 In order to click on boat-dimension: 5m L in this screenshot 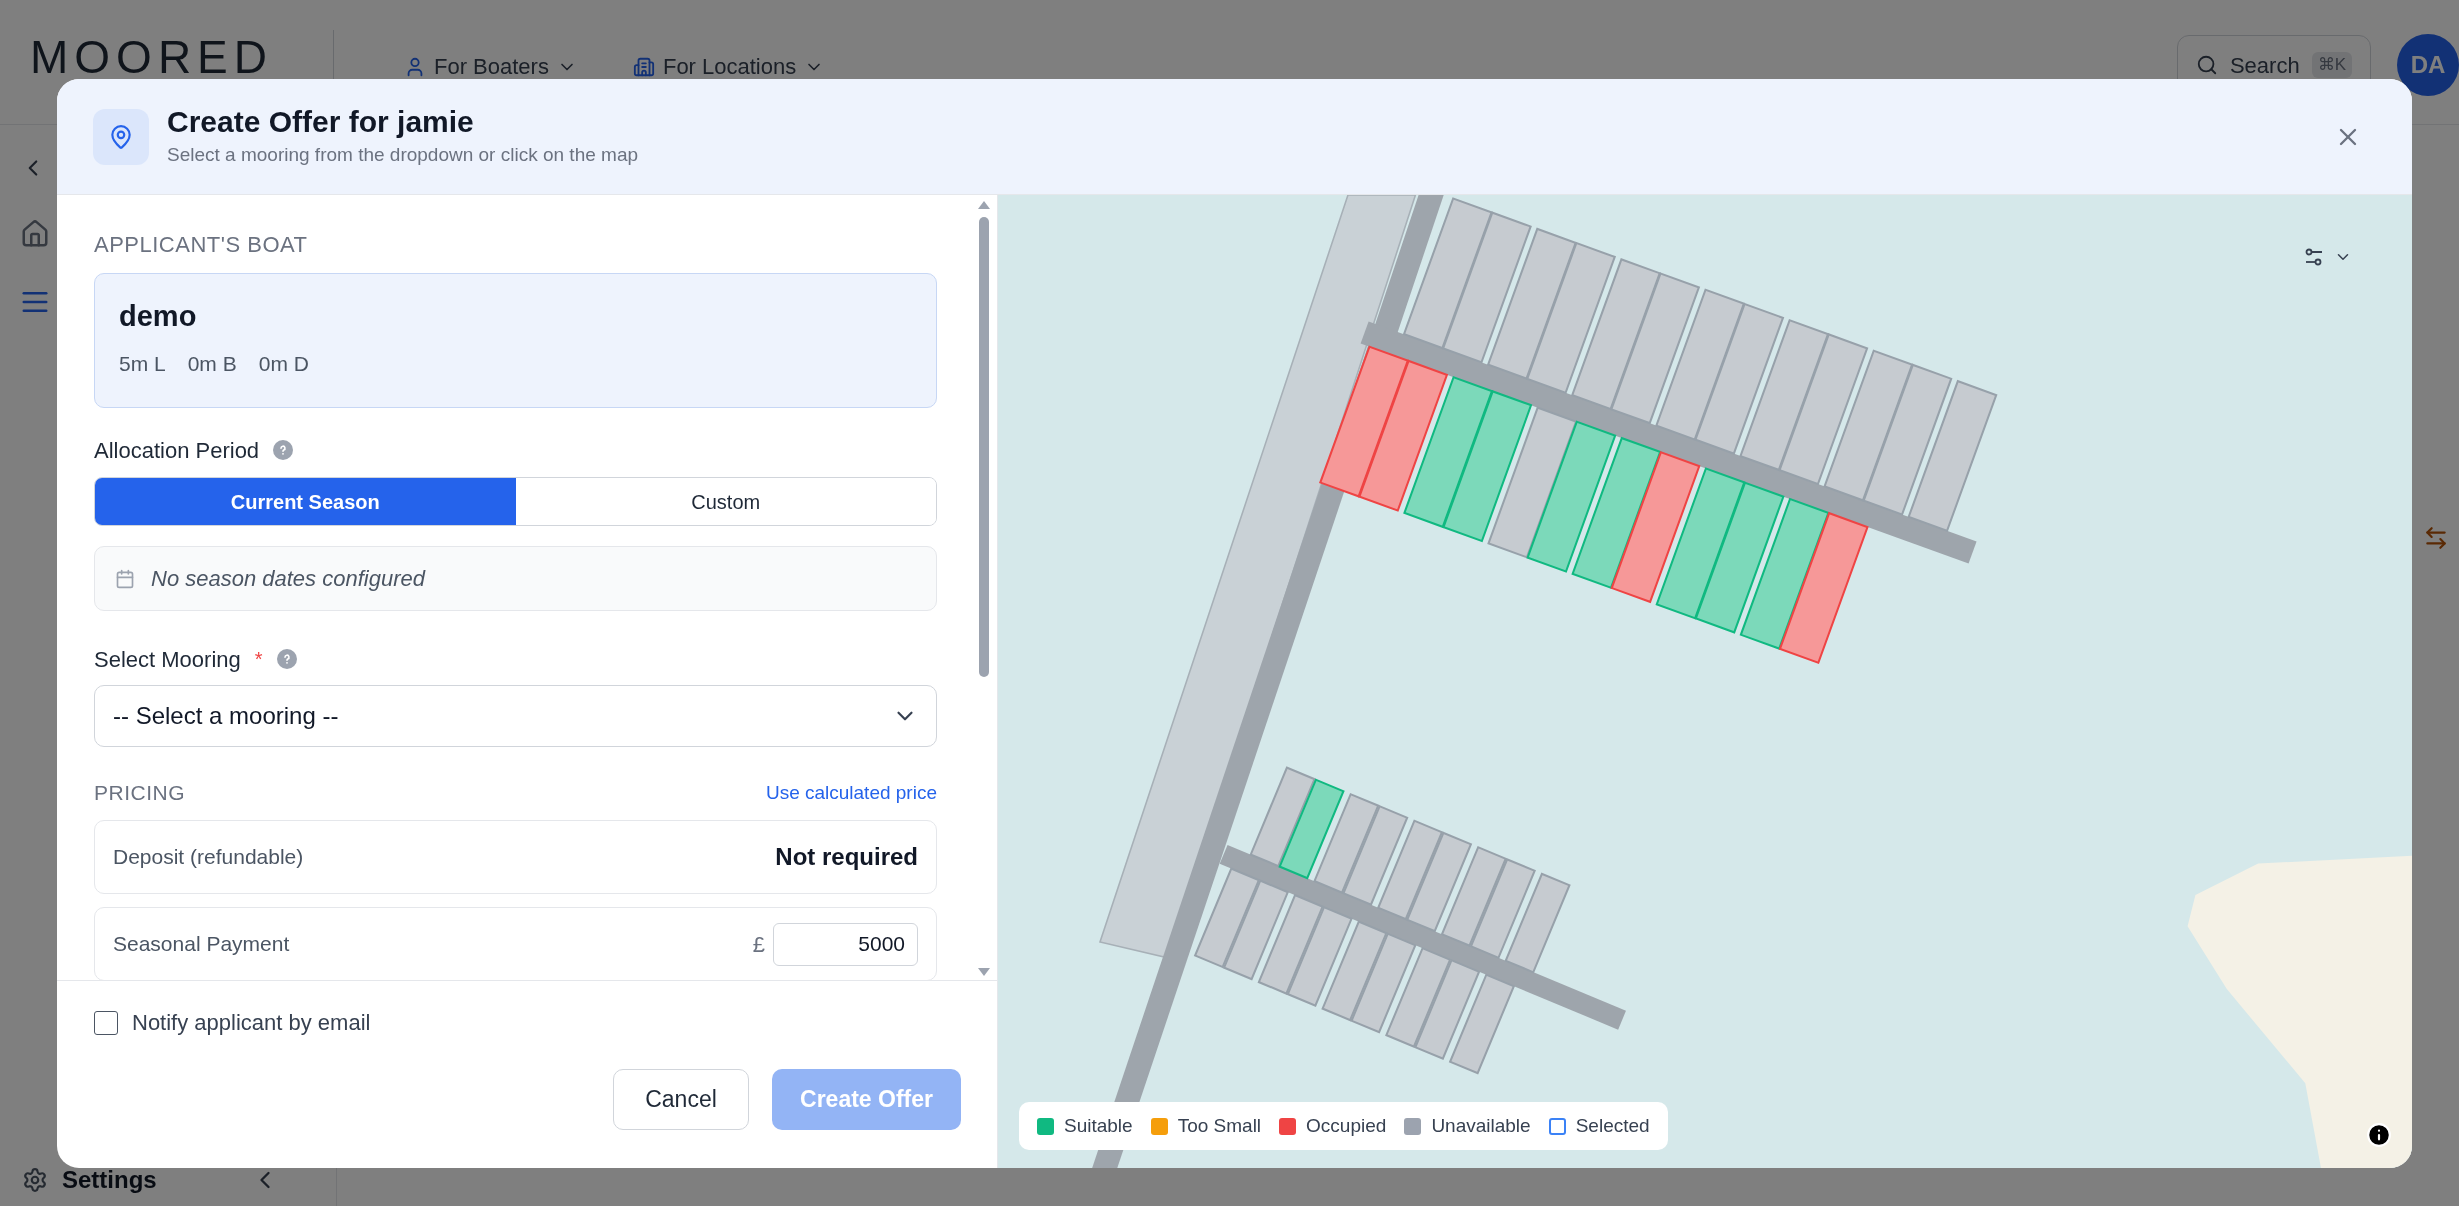, I will do `click(142, 364)`.